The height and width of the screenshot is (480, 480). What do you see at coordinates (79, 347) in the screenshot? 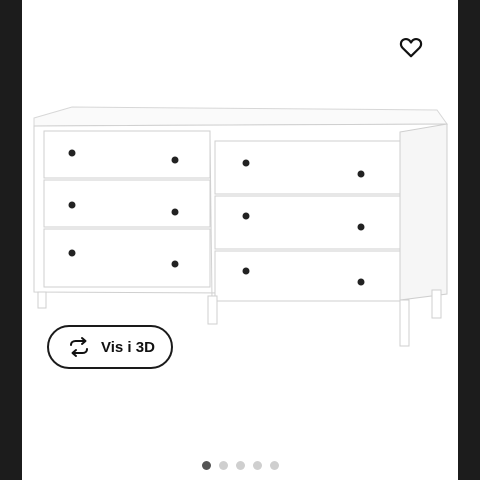
I see `rotate-arrows-icon` at bounding box center [79, 347].